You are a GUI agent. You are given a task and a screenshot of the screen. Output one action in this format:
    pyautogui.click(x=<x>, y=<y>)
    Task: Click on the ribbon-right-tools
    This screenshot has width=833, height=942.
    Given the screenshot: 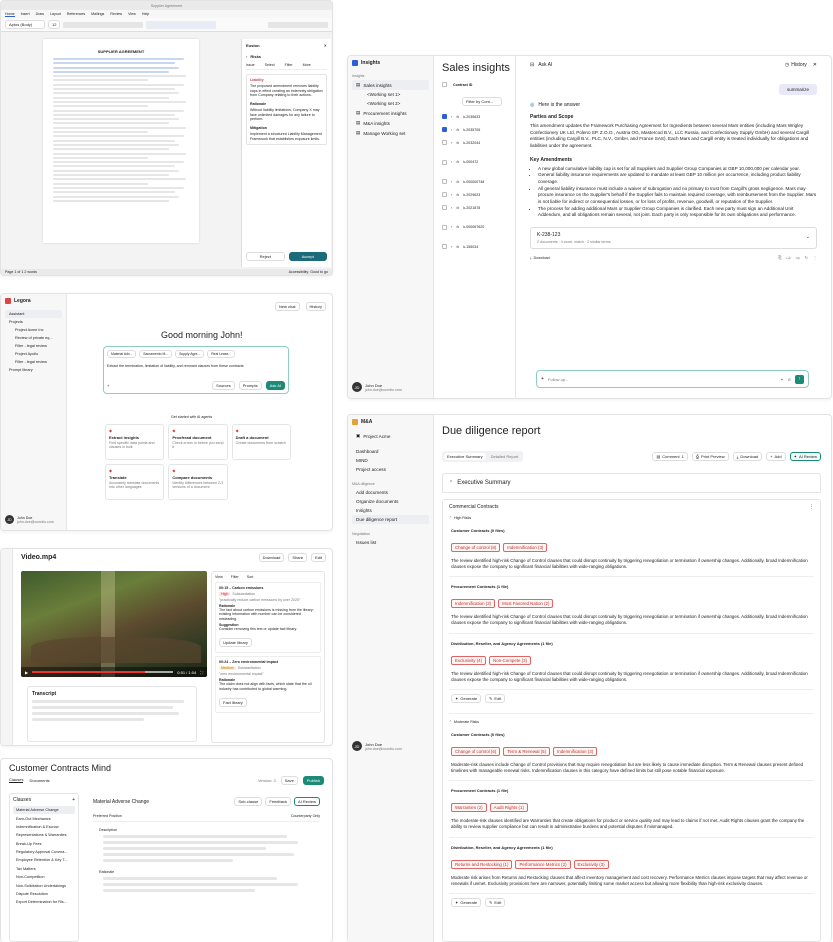 What is the action you would take?
    pyautogui.click(x=298, y=24)
    